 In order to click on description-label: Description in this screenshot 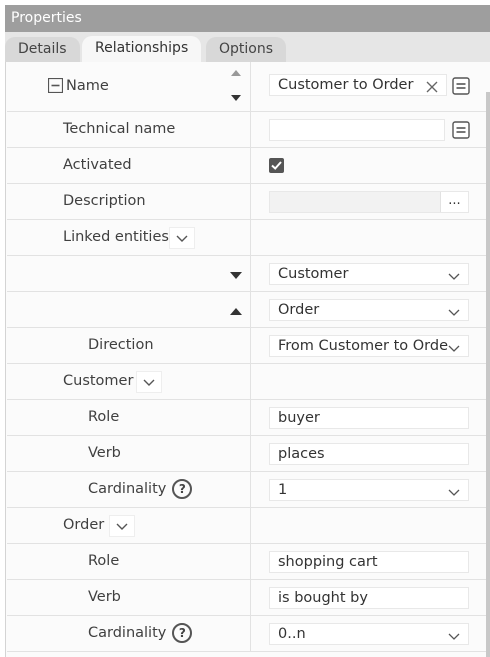, I will do `click(104, 201)`.